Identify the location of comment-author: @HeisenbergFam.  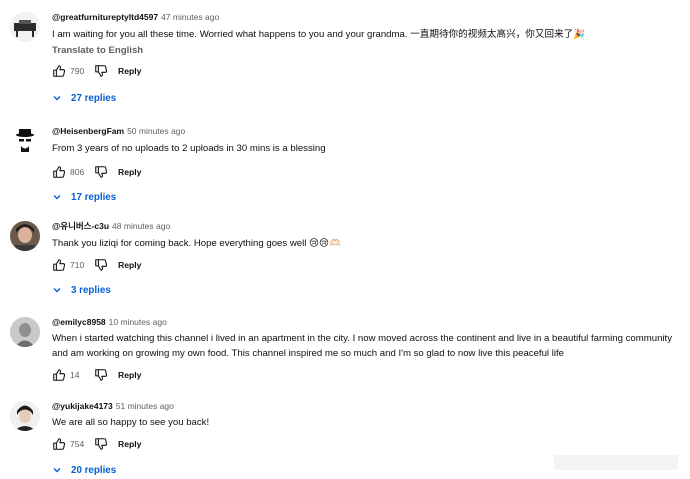
(88, 131).